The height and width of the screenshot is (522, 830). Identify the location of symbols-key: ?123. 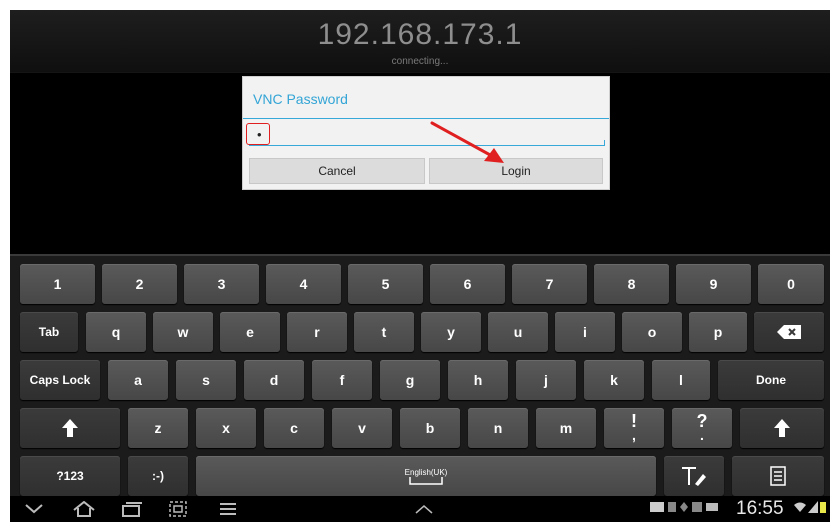
(70, 476).